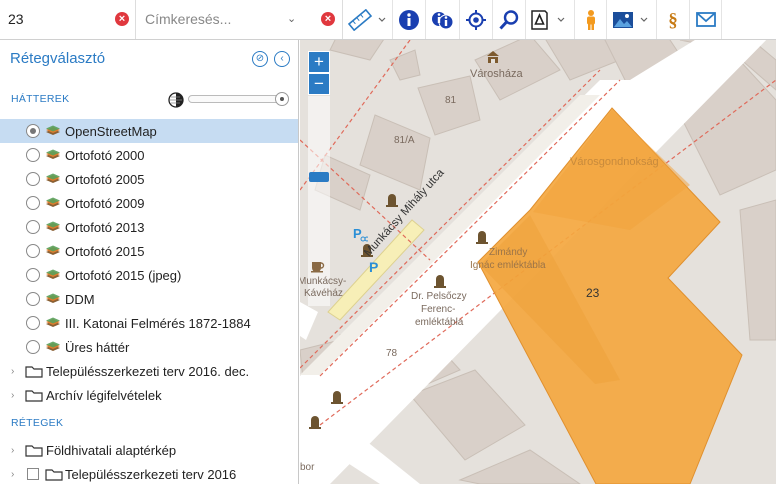  I want to click on measure-tool-button, so click(368, 19).